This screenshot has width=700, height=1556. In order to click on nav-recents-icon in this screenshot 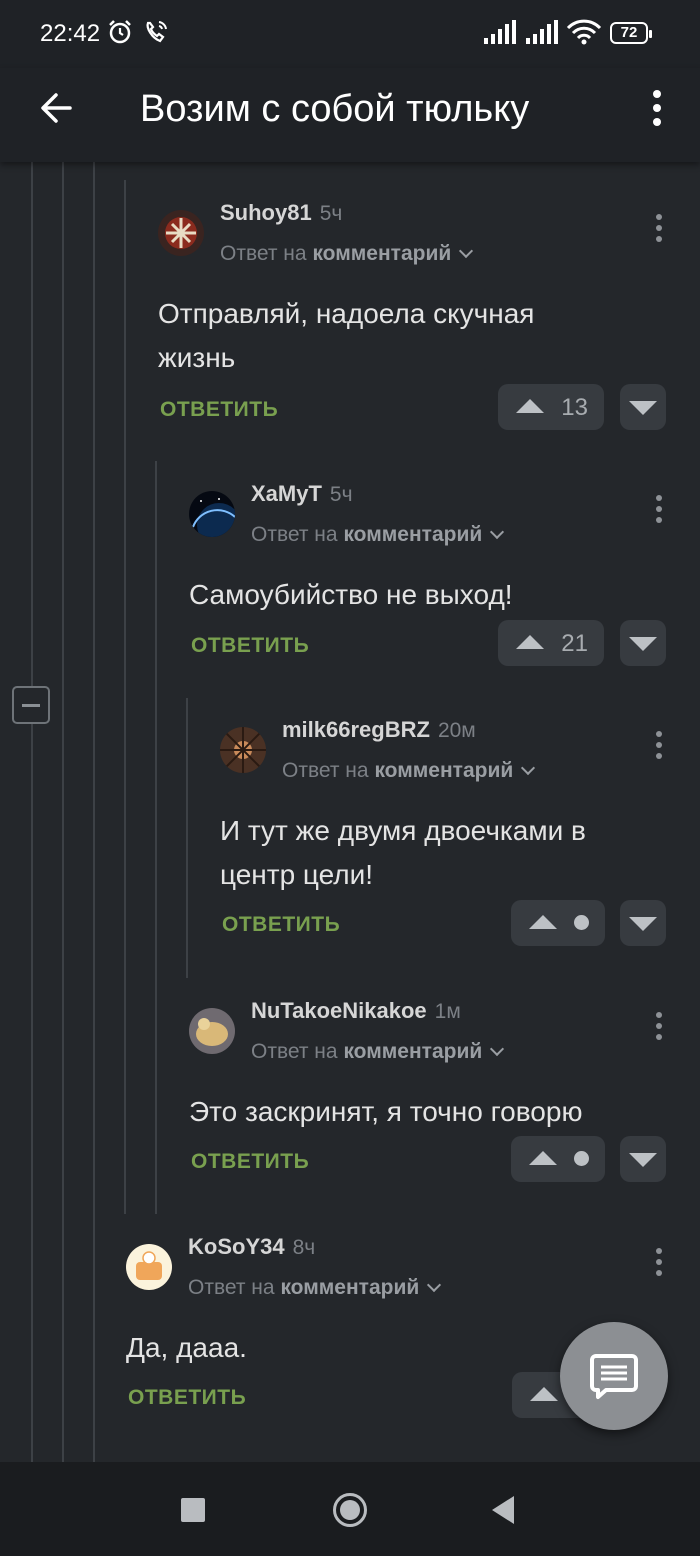, I will do `click(193, 1510)`.